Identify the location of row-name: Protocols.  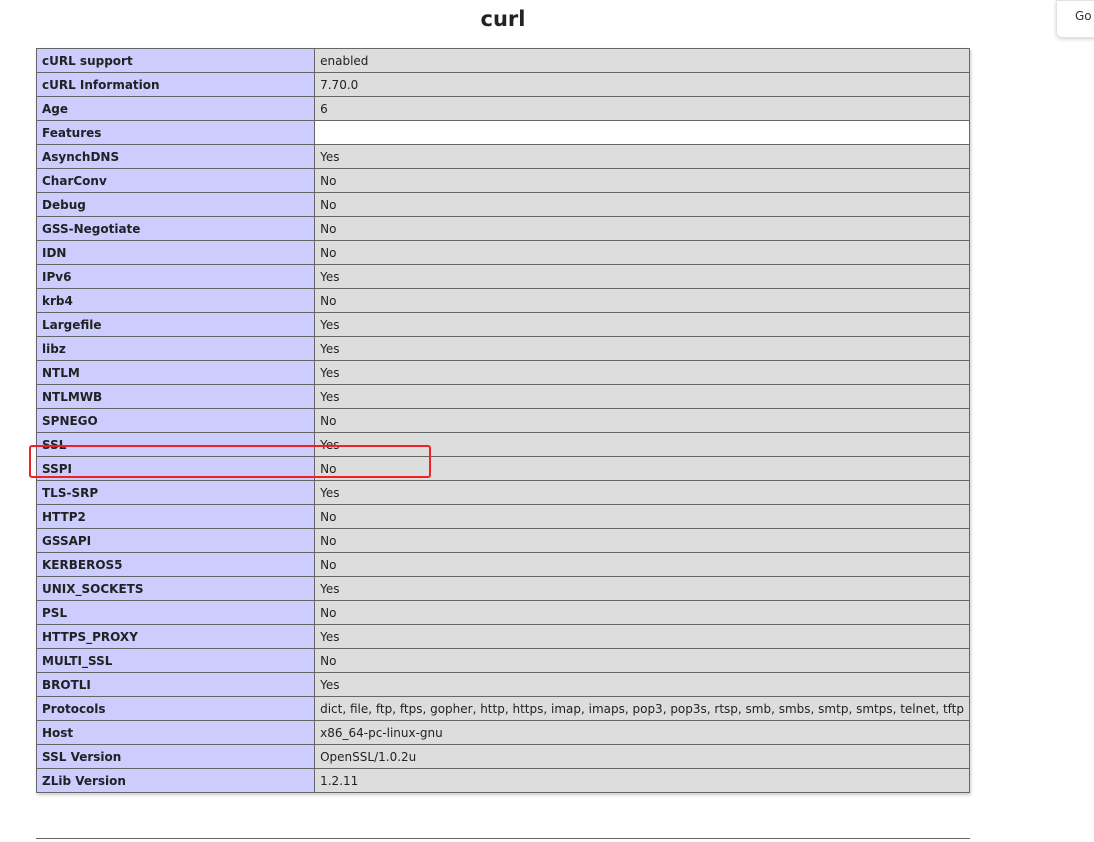
(175, 708).